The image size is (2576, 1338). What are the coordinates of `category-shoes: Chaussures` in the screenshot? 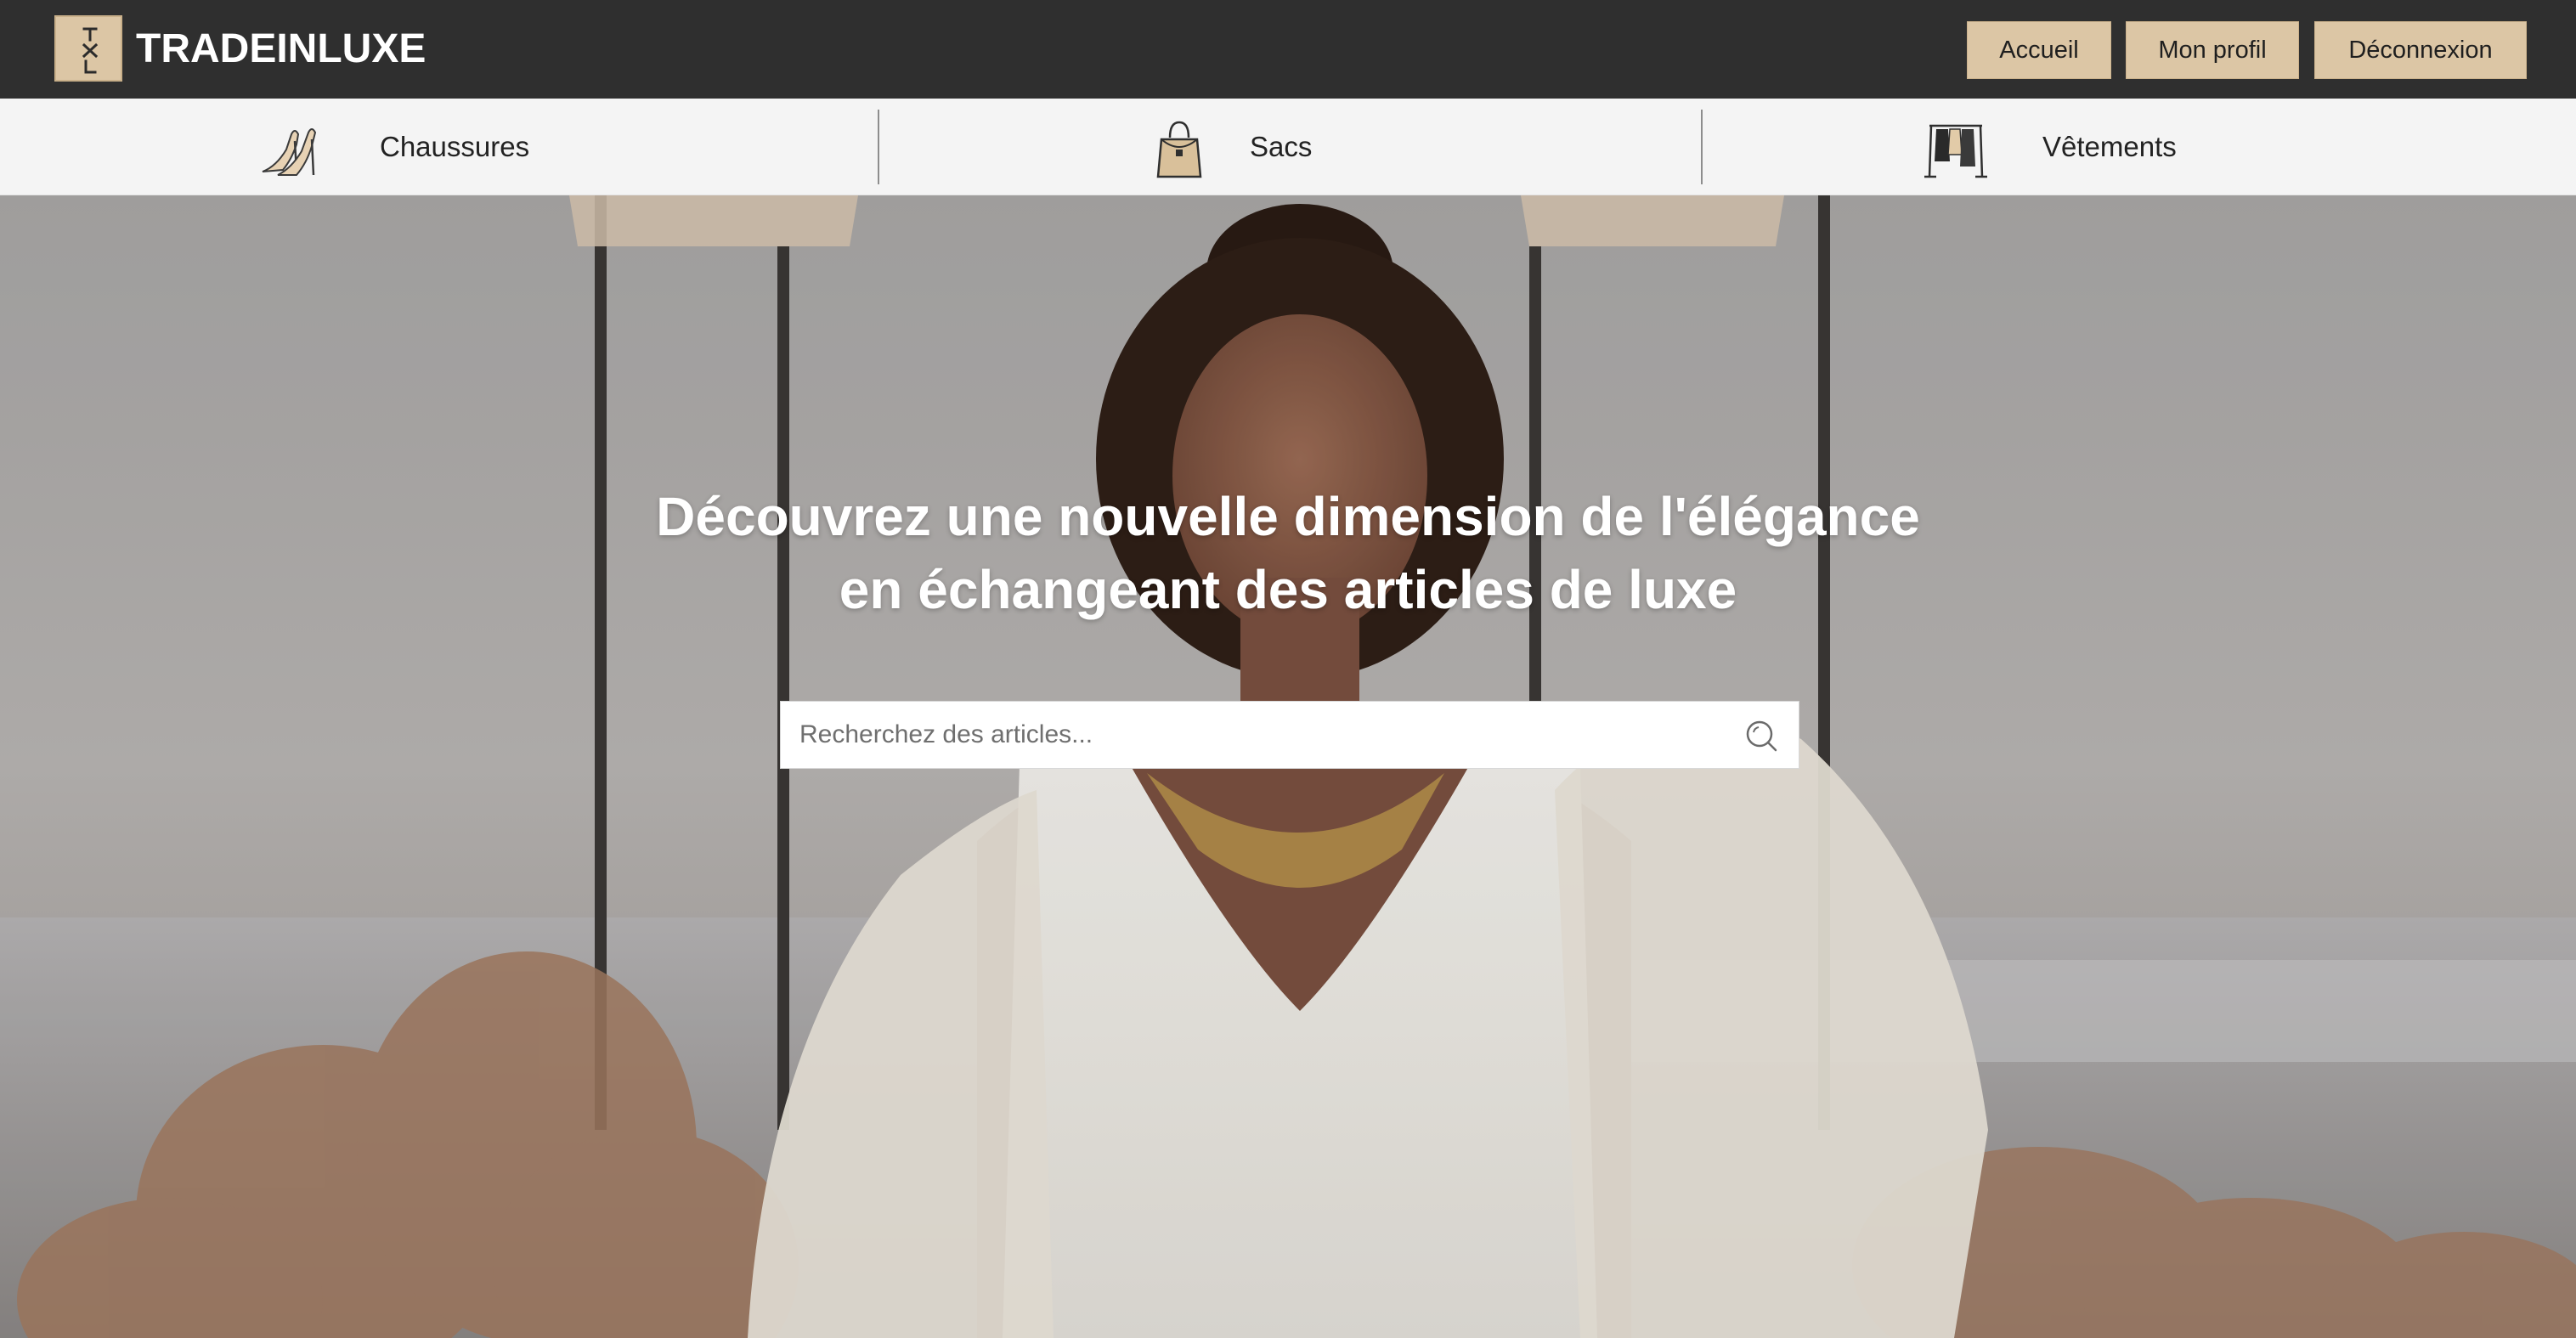 It's located at (439, 147).